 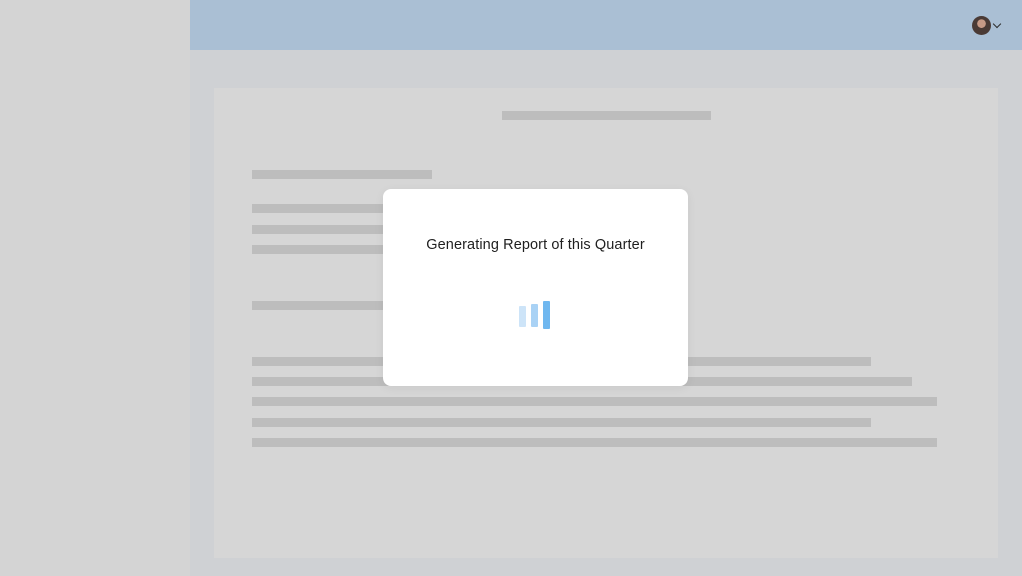 I want to click on dialog-title: Generating Report of this Quarter, so click(x=535, y=245).